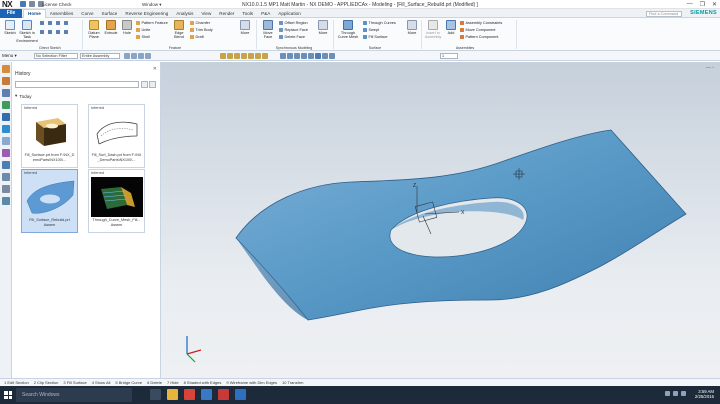 The height and width of the screenshot is (404, 720). What do you see at coordinates (6, 153) in the screenshot?
I see `system-materials-icon` at bounding box center [6, 153].